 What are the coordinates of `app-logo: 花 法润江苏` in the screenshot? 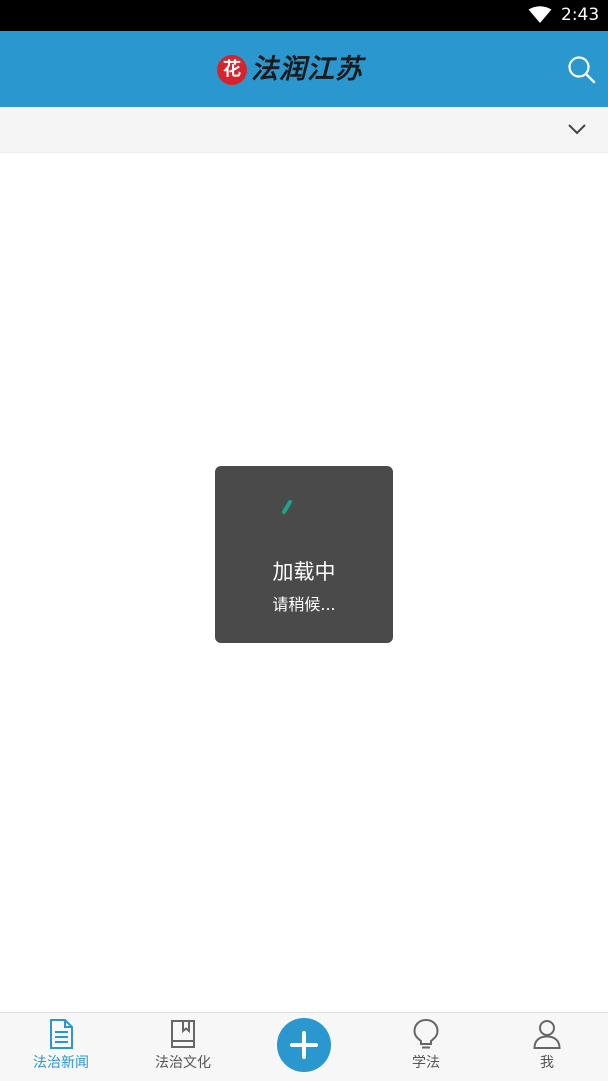 It's located at (290, 70).